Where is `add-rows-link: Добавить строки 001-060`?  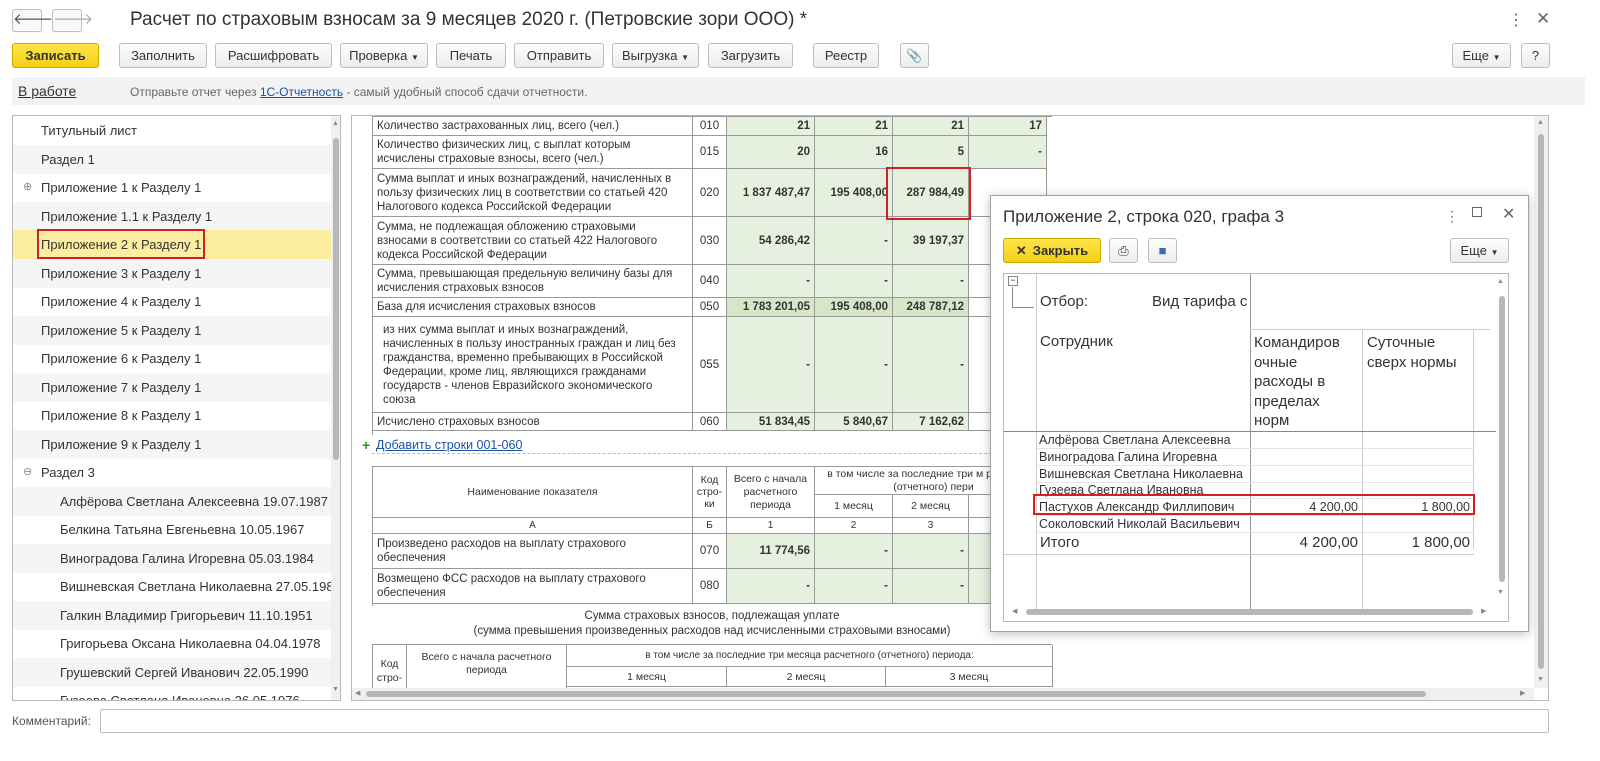
add-rows-link: Добавить строки 001-060 is located at coordinates (449, 445).